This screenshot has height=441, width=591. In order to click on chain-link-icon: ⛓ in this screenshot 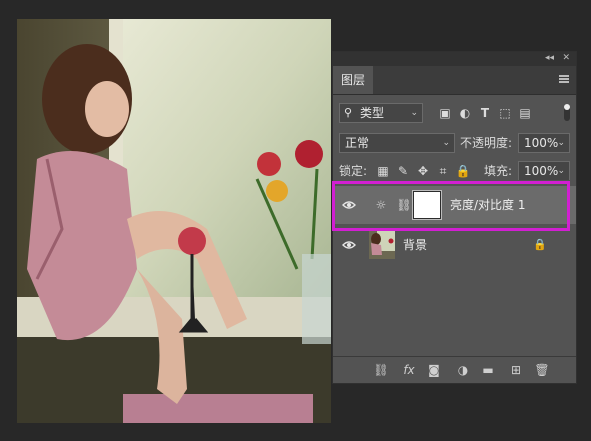, I will do `click(404, 205)`.